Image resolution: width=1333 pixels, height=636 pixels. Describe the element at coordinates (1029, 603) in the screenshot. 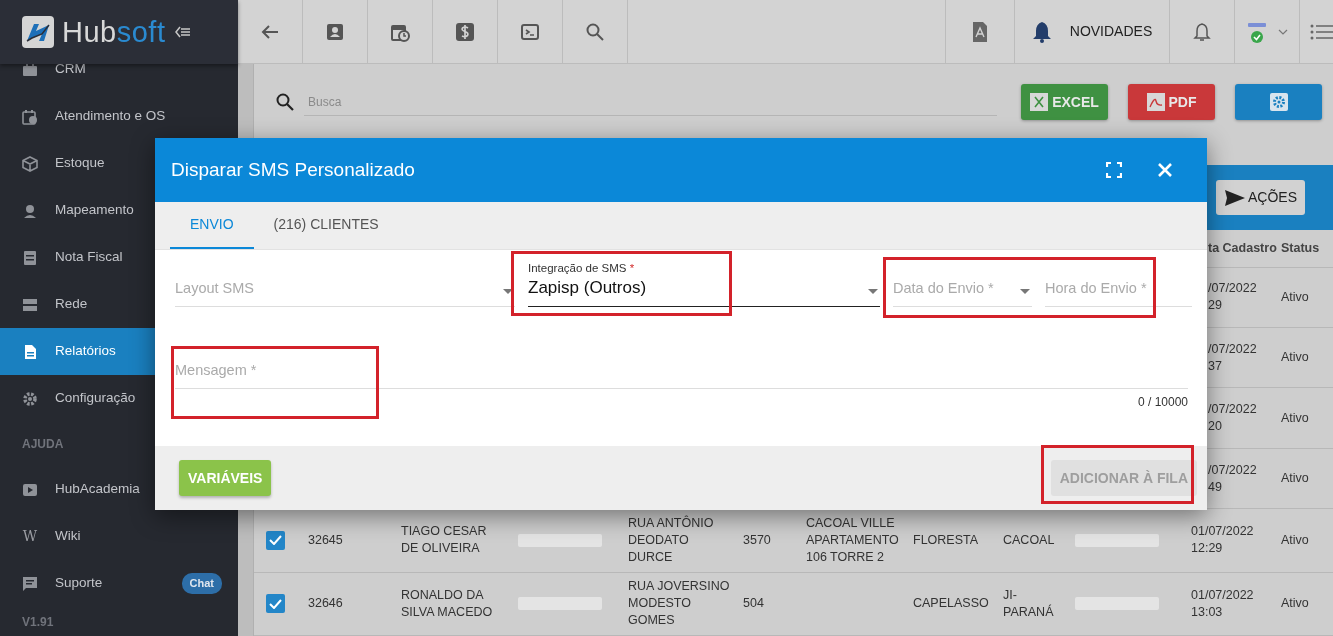

I see `table-cell: JI-PARANÁ` at that location.